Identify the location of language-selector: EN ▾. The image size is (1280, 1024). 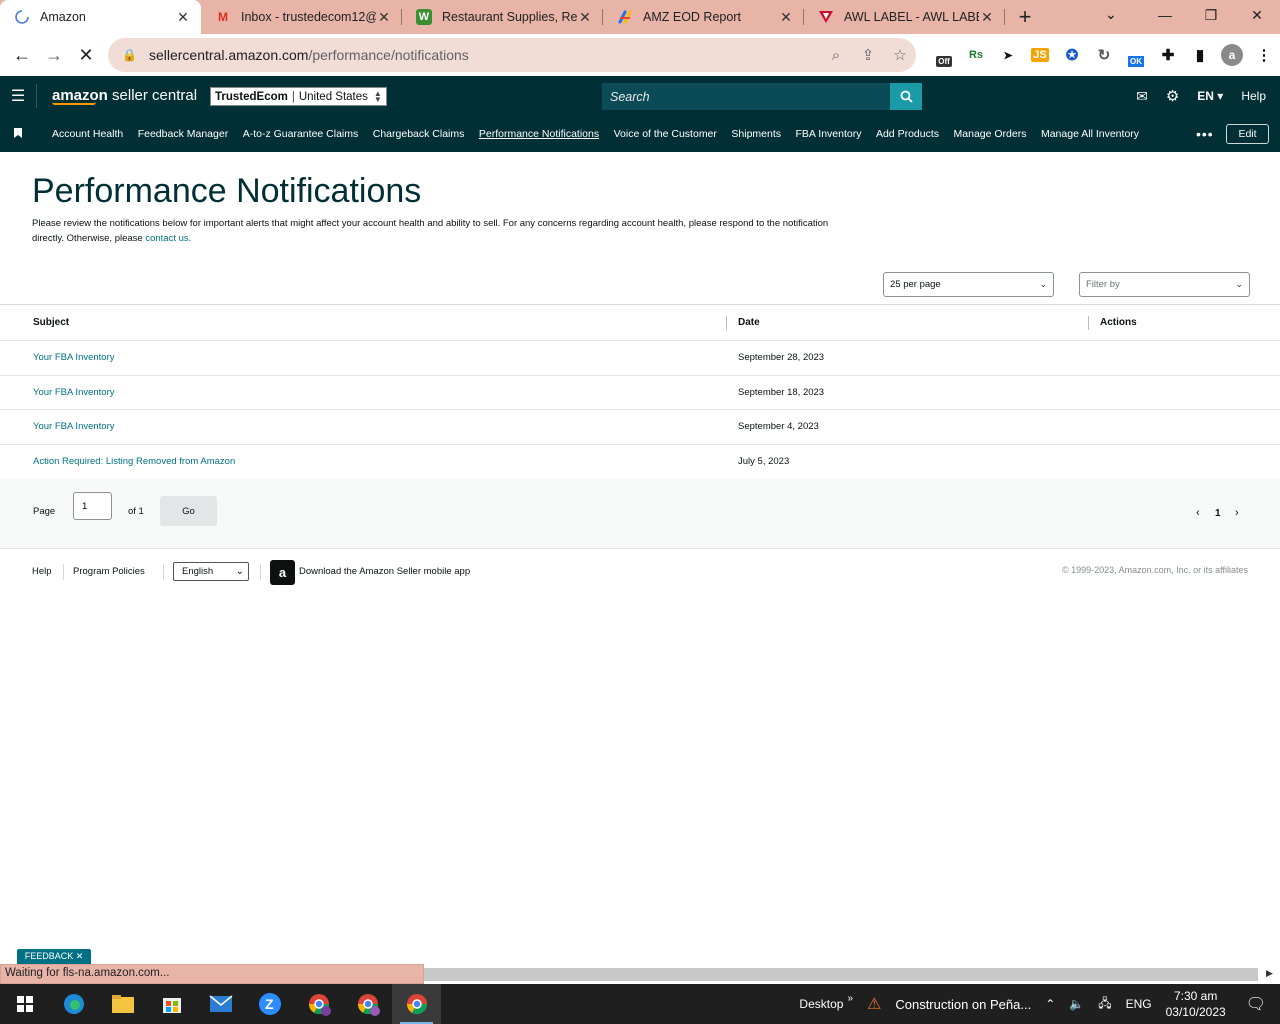
(1210, 96).